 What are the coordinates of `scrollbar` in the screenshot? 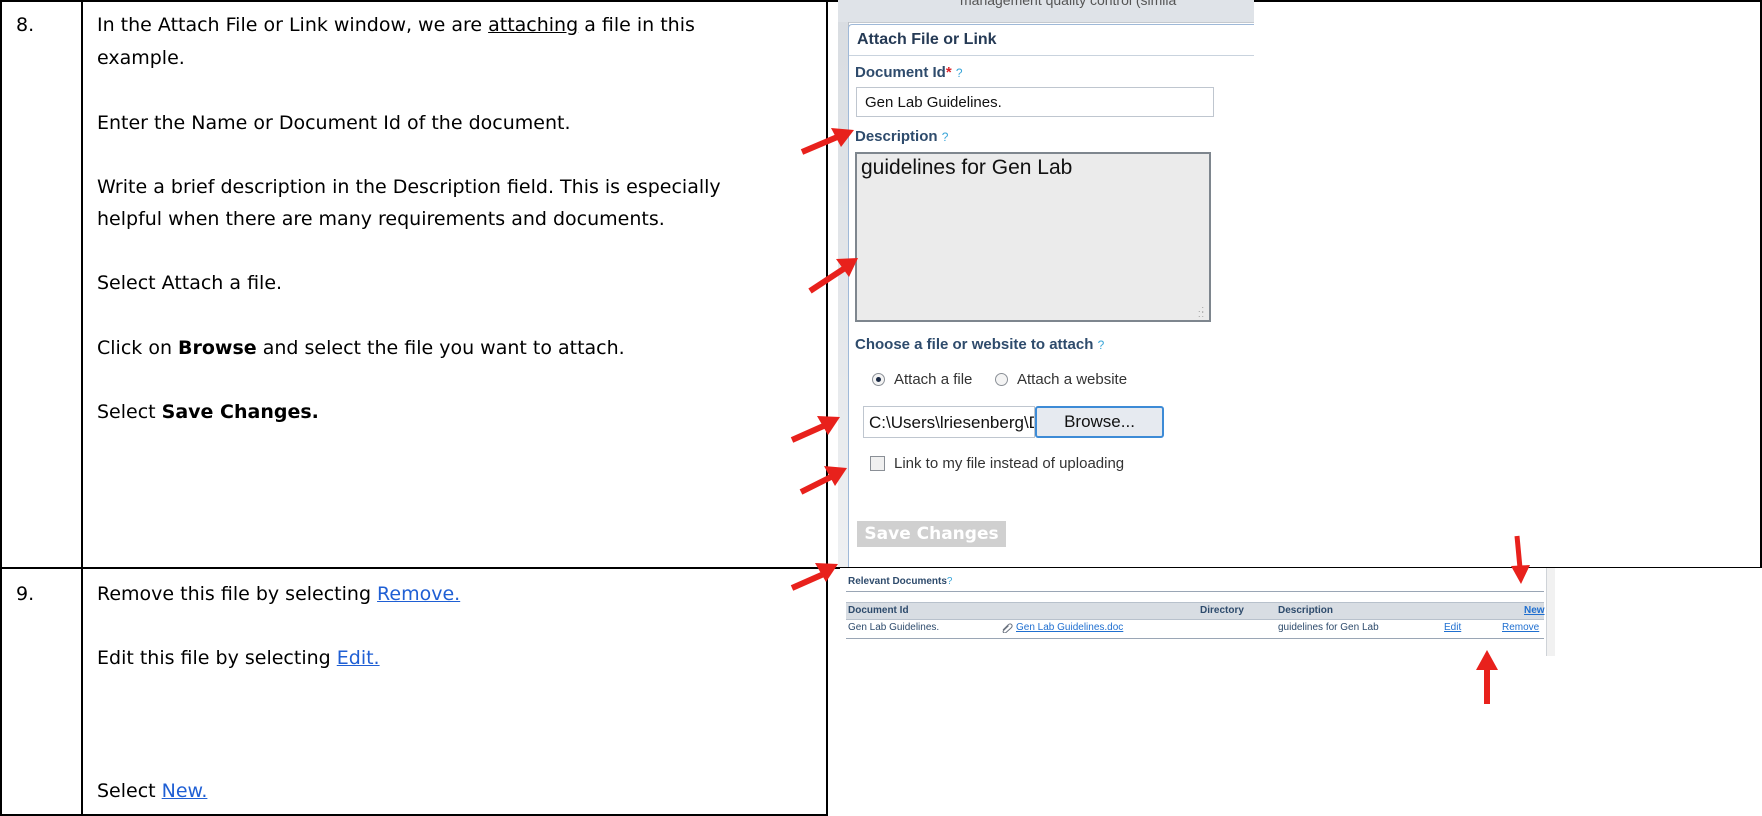 It's located at (1550, 612).